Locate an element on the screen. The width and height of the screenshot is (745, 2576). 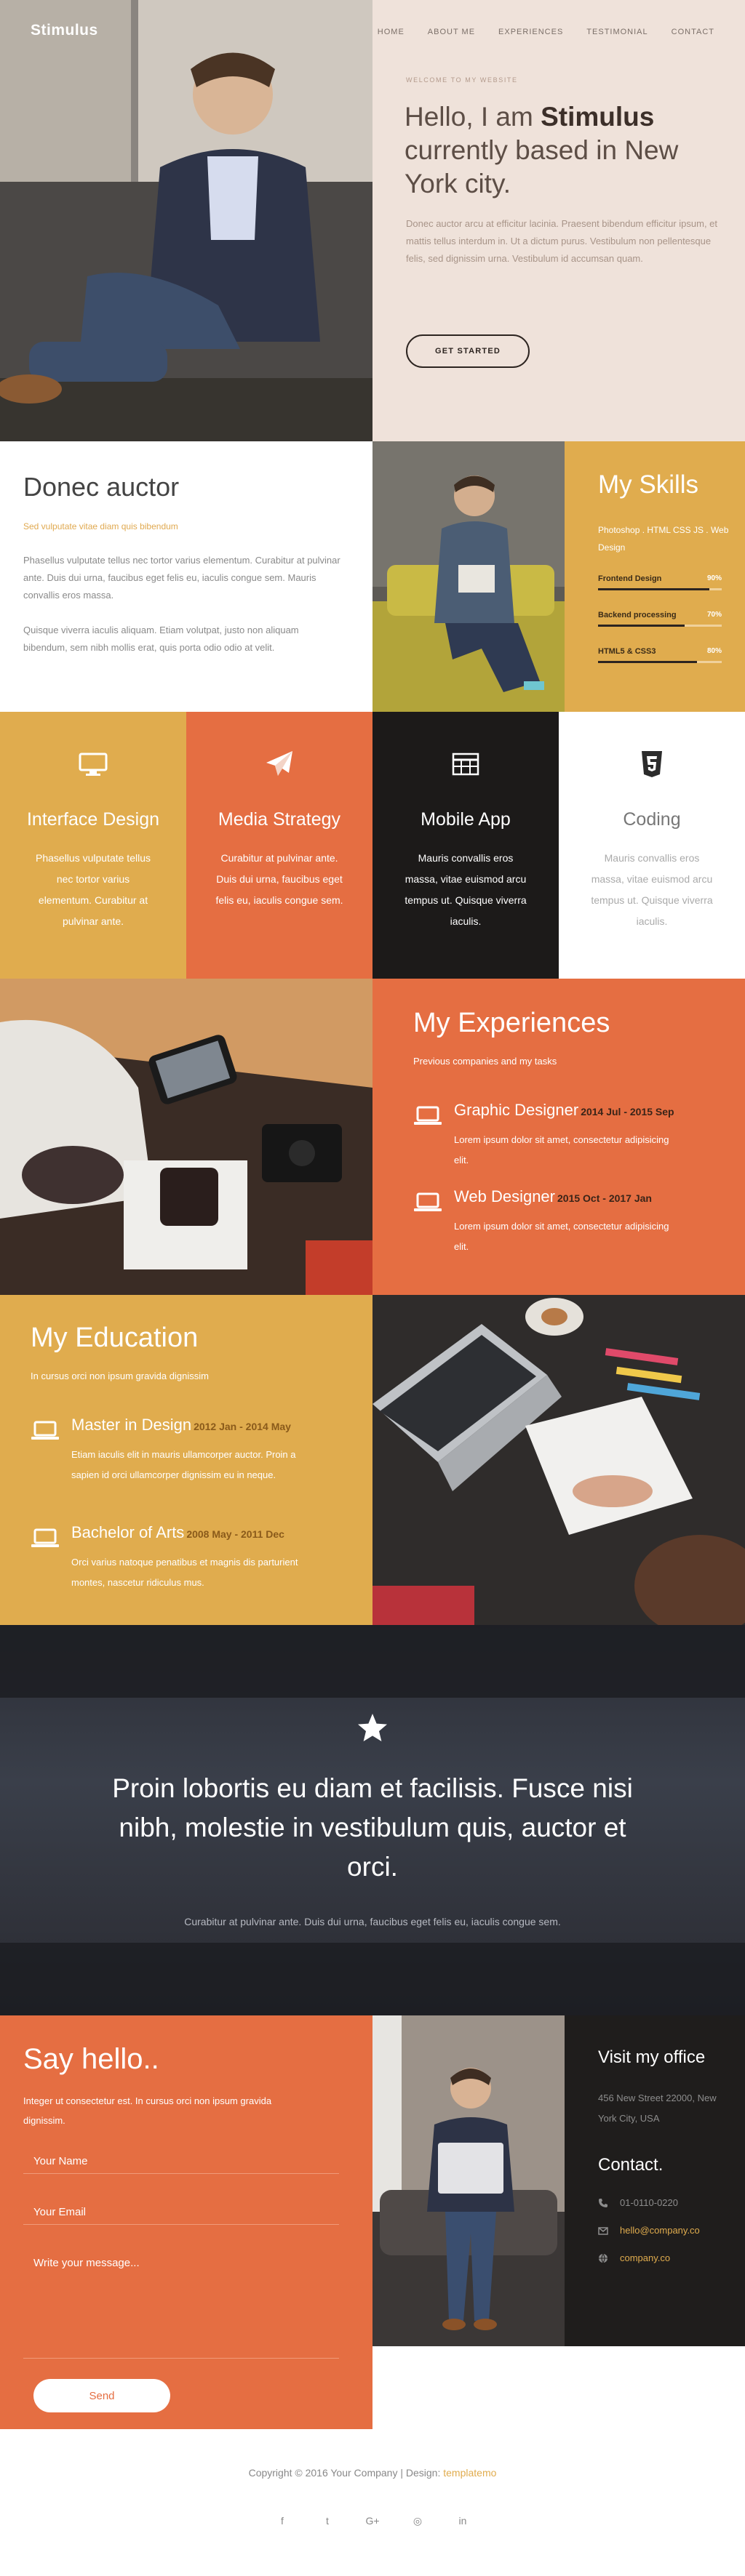
experiences-title: My Experiences is located at coordinates (511, 1023).